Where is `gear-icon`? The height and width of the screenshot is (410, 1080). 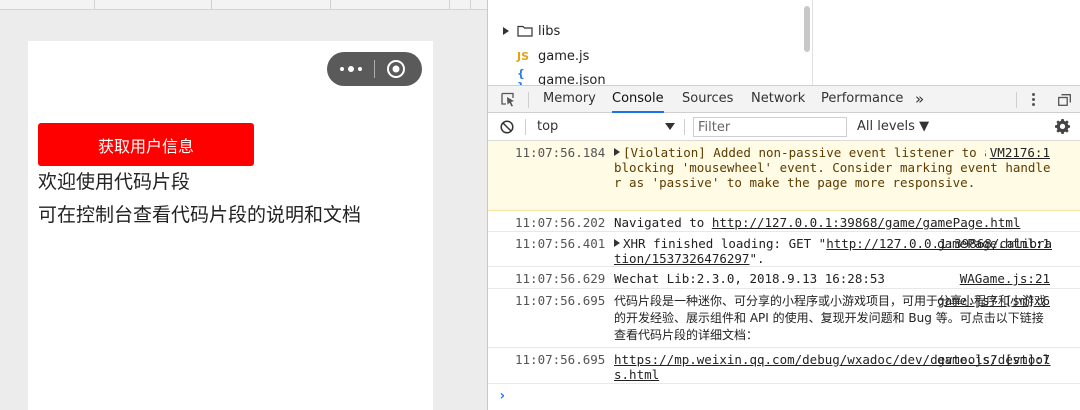
gear-icon is located at coordinates (1063, 127).